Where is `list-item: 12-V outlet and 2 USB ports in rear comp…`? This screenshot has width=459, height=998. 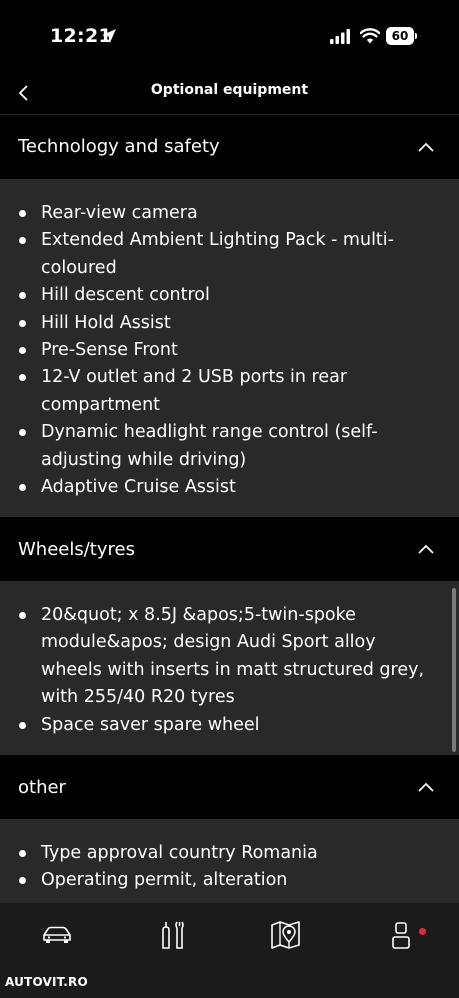
list-item: 12-V outlet and 2 USB ports in rear comp… is located at coordinates (229, 391).